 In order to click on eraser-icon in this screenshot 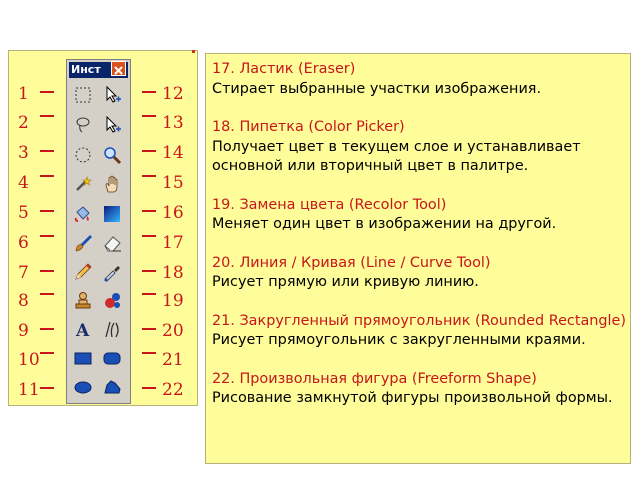, I will do `click(112, 243)`.